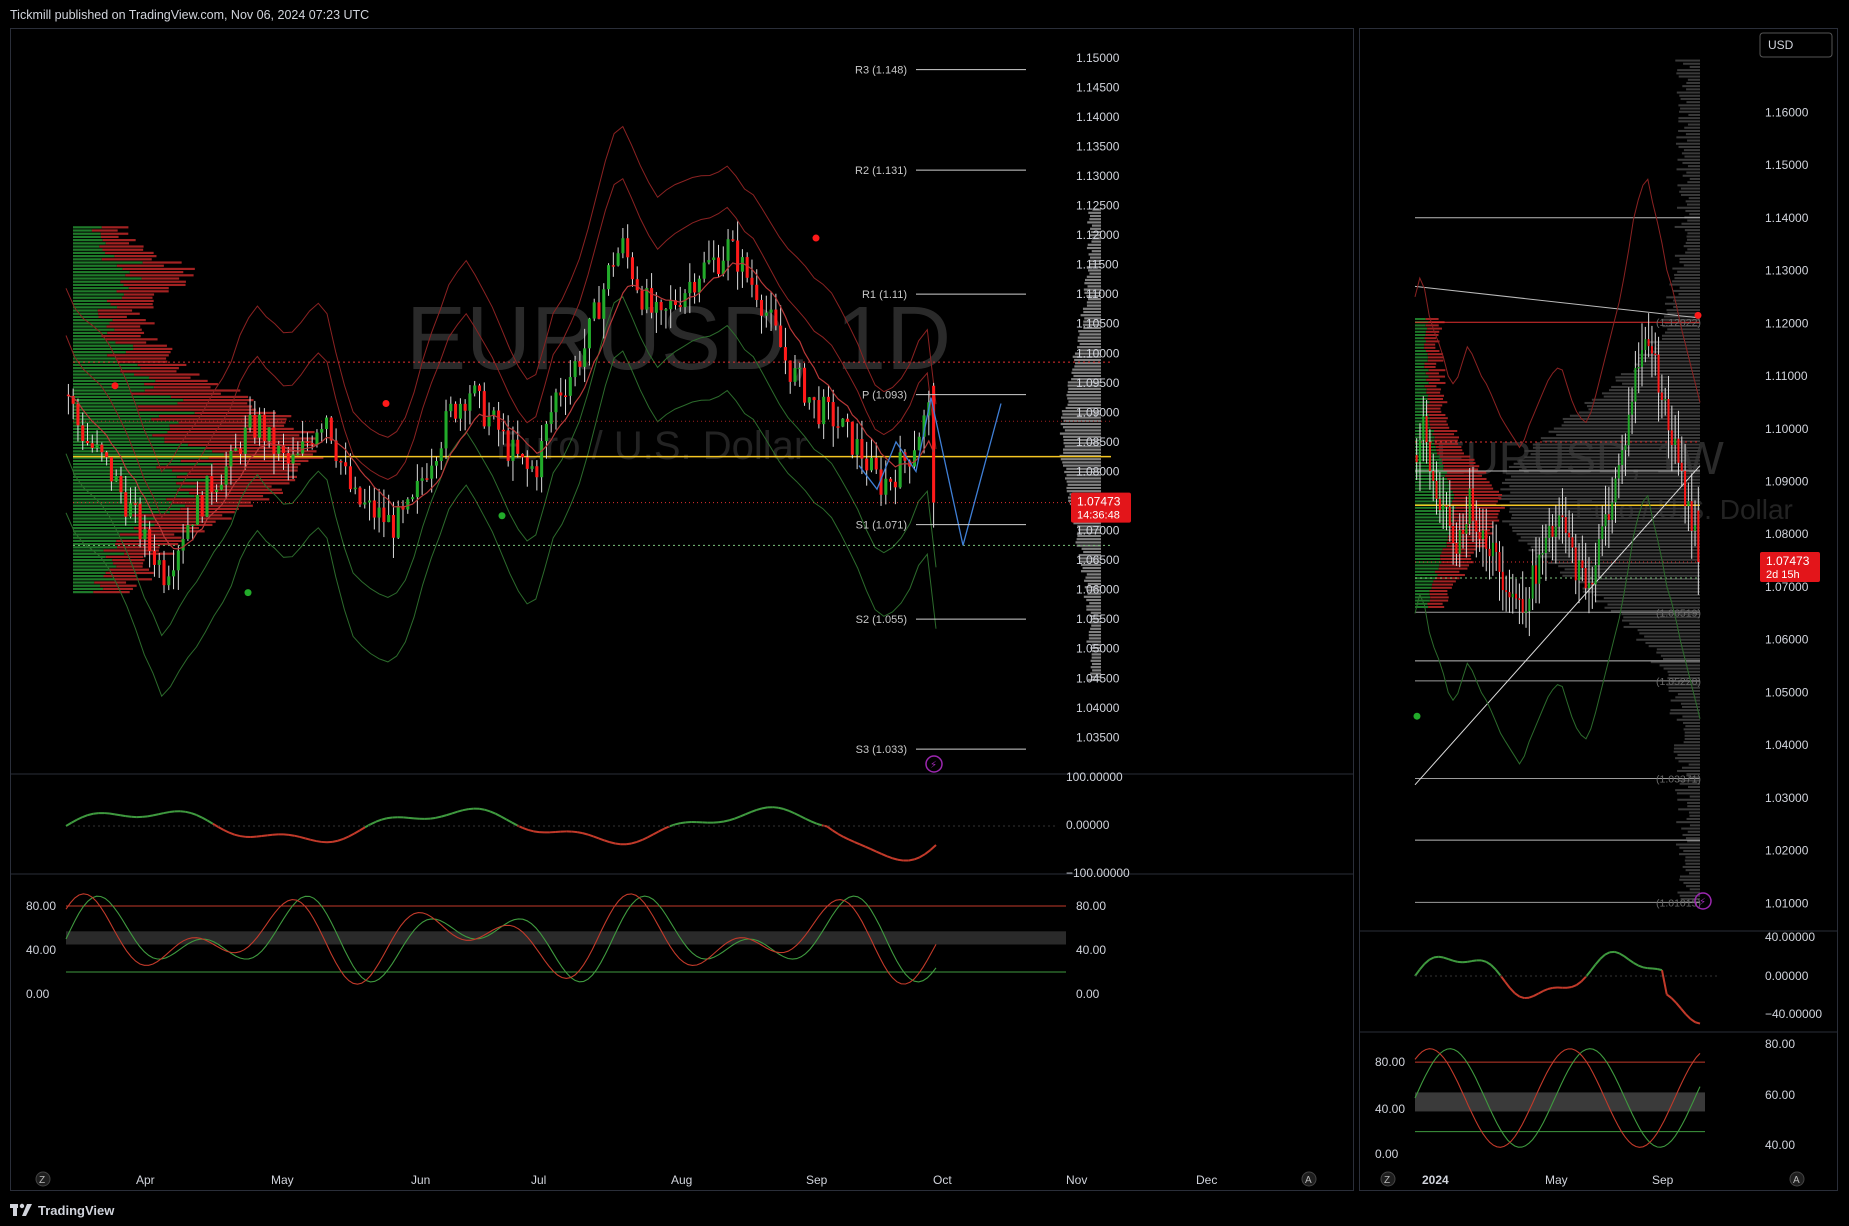  What do you see at coordinates (1435, 1180) in the screenshot?
I see `month-tick: 2024` at bounding box center [1435, 1180].